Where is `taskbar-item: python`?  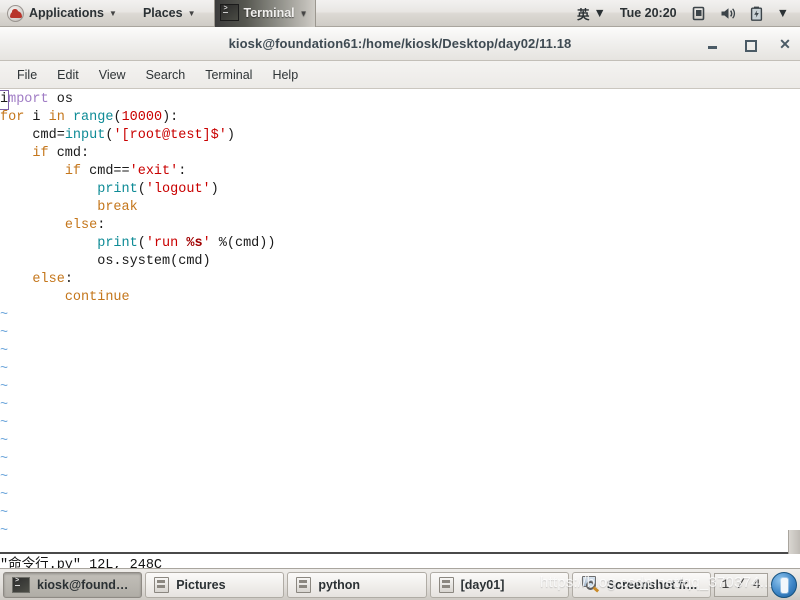 taskbar-item: python is located at coordinates (357, 584).